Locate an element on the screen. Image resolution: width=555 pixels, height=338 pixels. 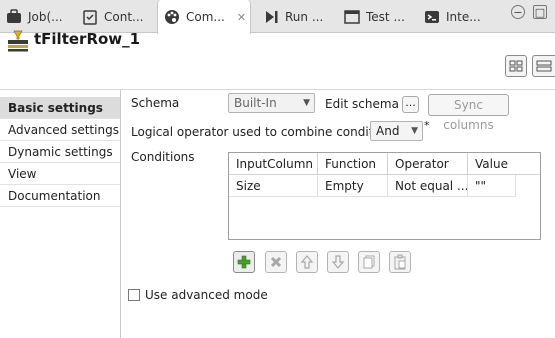
schema-label: Schema is located at coordinates (155, 103).